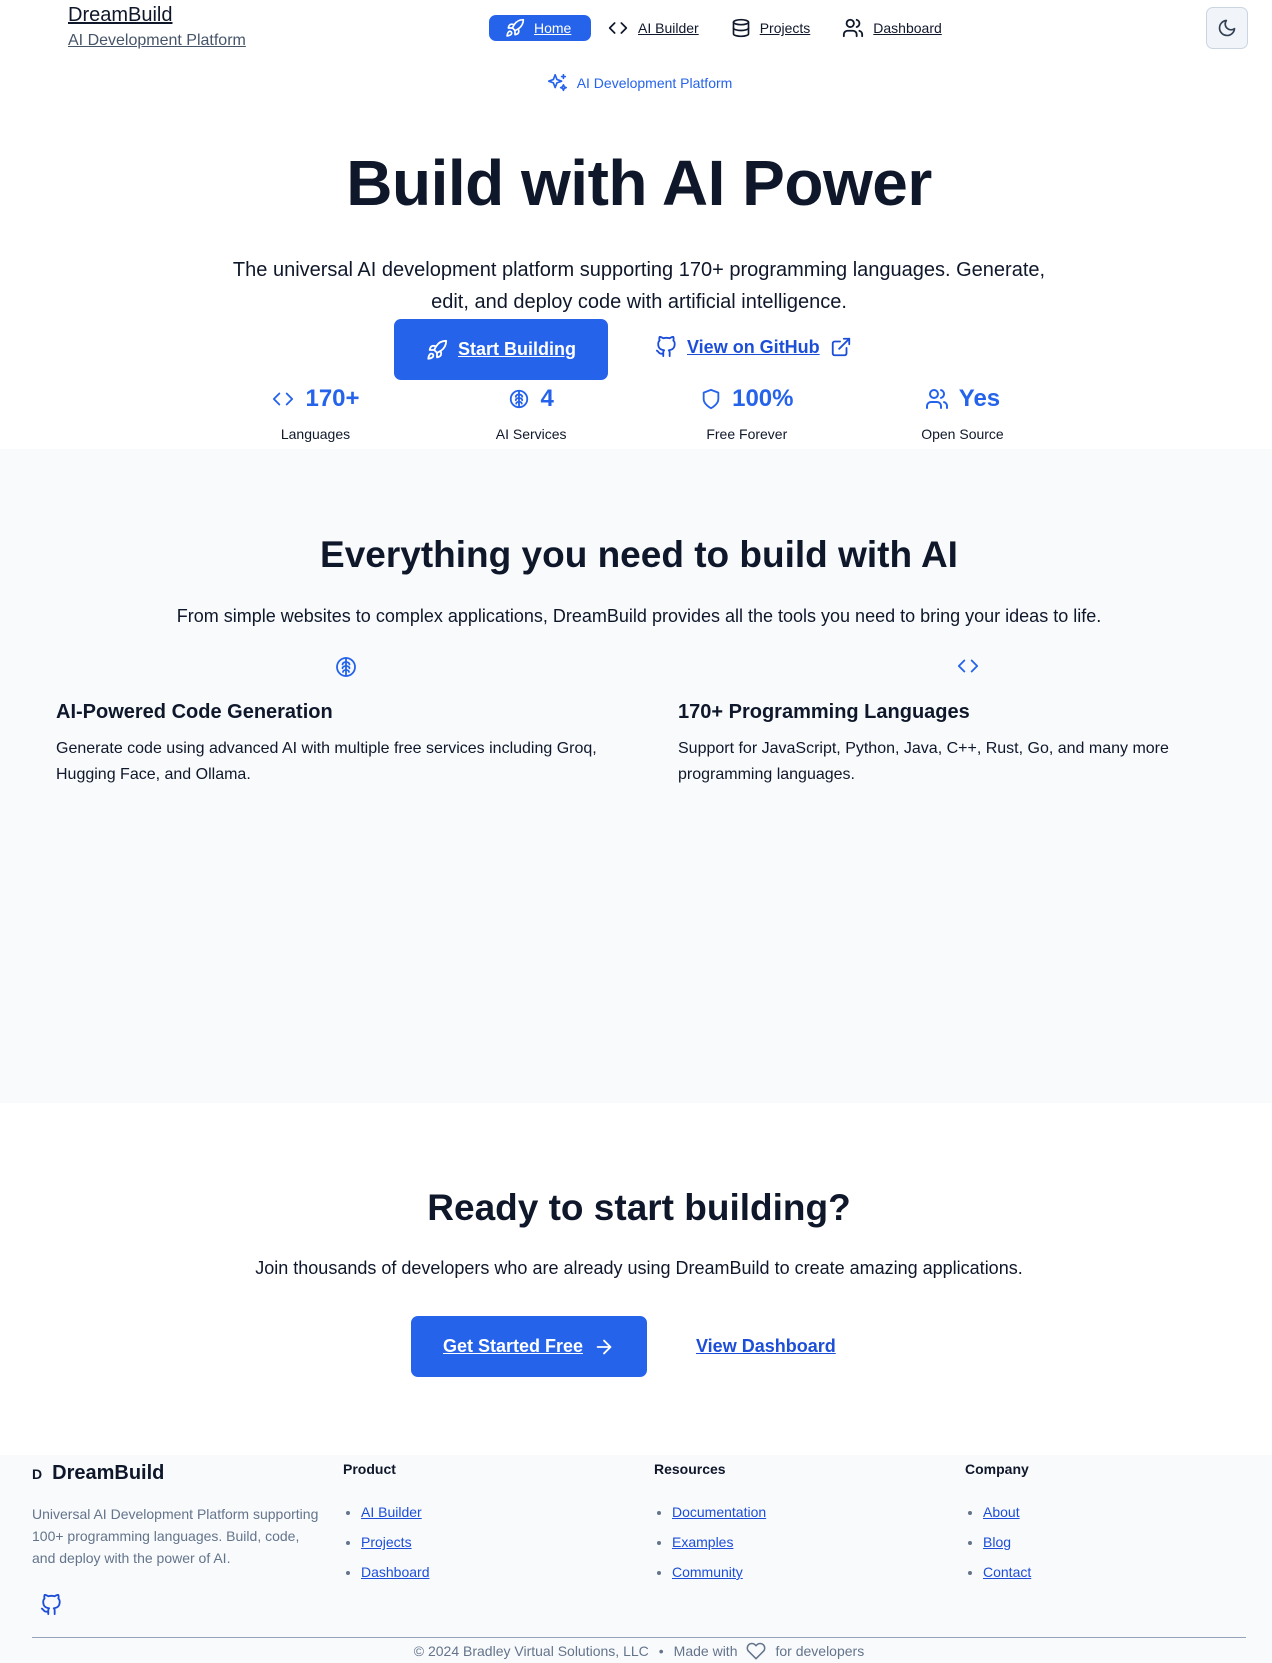 This screenshot has height=1663, width=1272. What do you see at coordinates (531, 434) in the screenshot?
I see `stat-label: AI Services` at bounding box center [531, 434].